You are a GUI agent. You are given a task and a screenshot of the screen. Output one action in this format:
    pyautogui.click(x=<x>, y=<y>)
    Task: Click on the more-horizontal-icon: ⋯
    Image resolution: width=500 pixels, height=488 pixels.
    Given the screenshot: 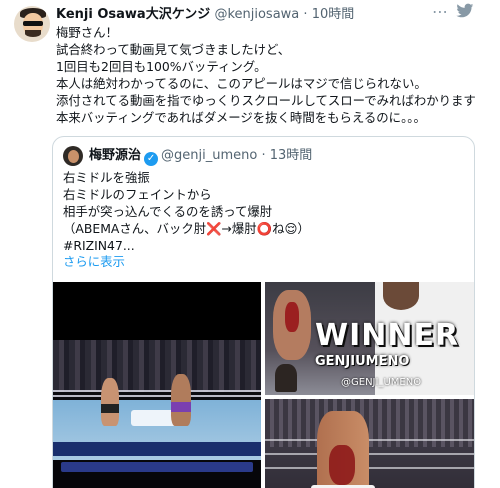 What is the action you would take?
    pyautogui.click(x=440, y=12)
    